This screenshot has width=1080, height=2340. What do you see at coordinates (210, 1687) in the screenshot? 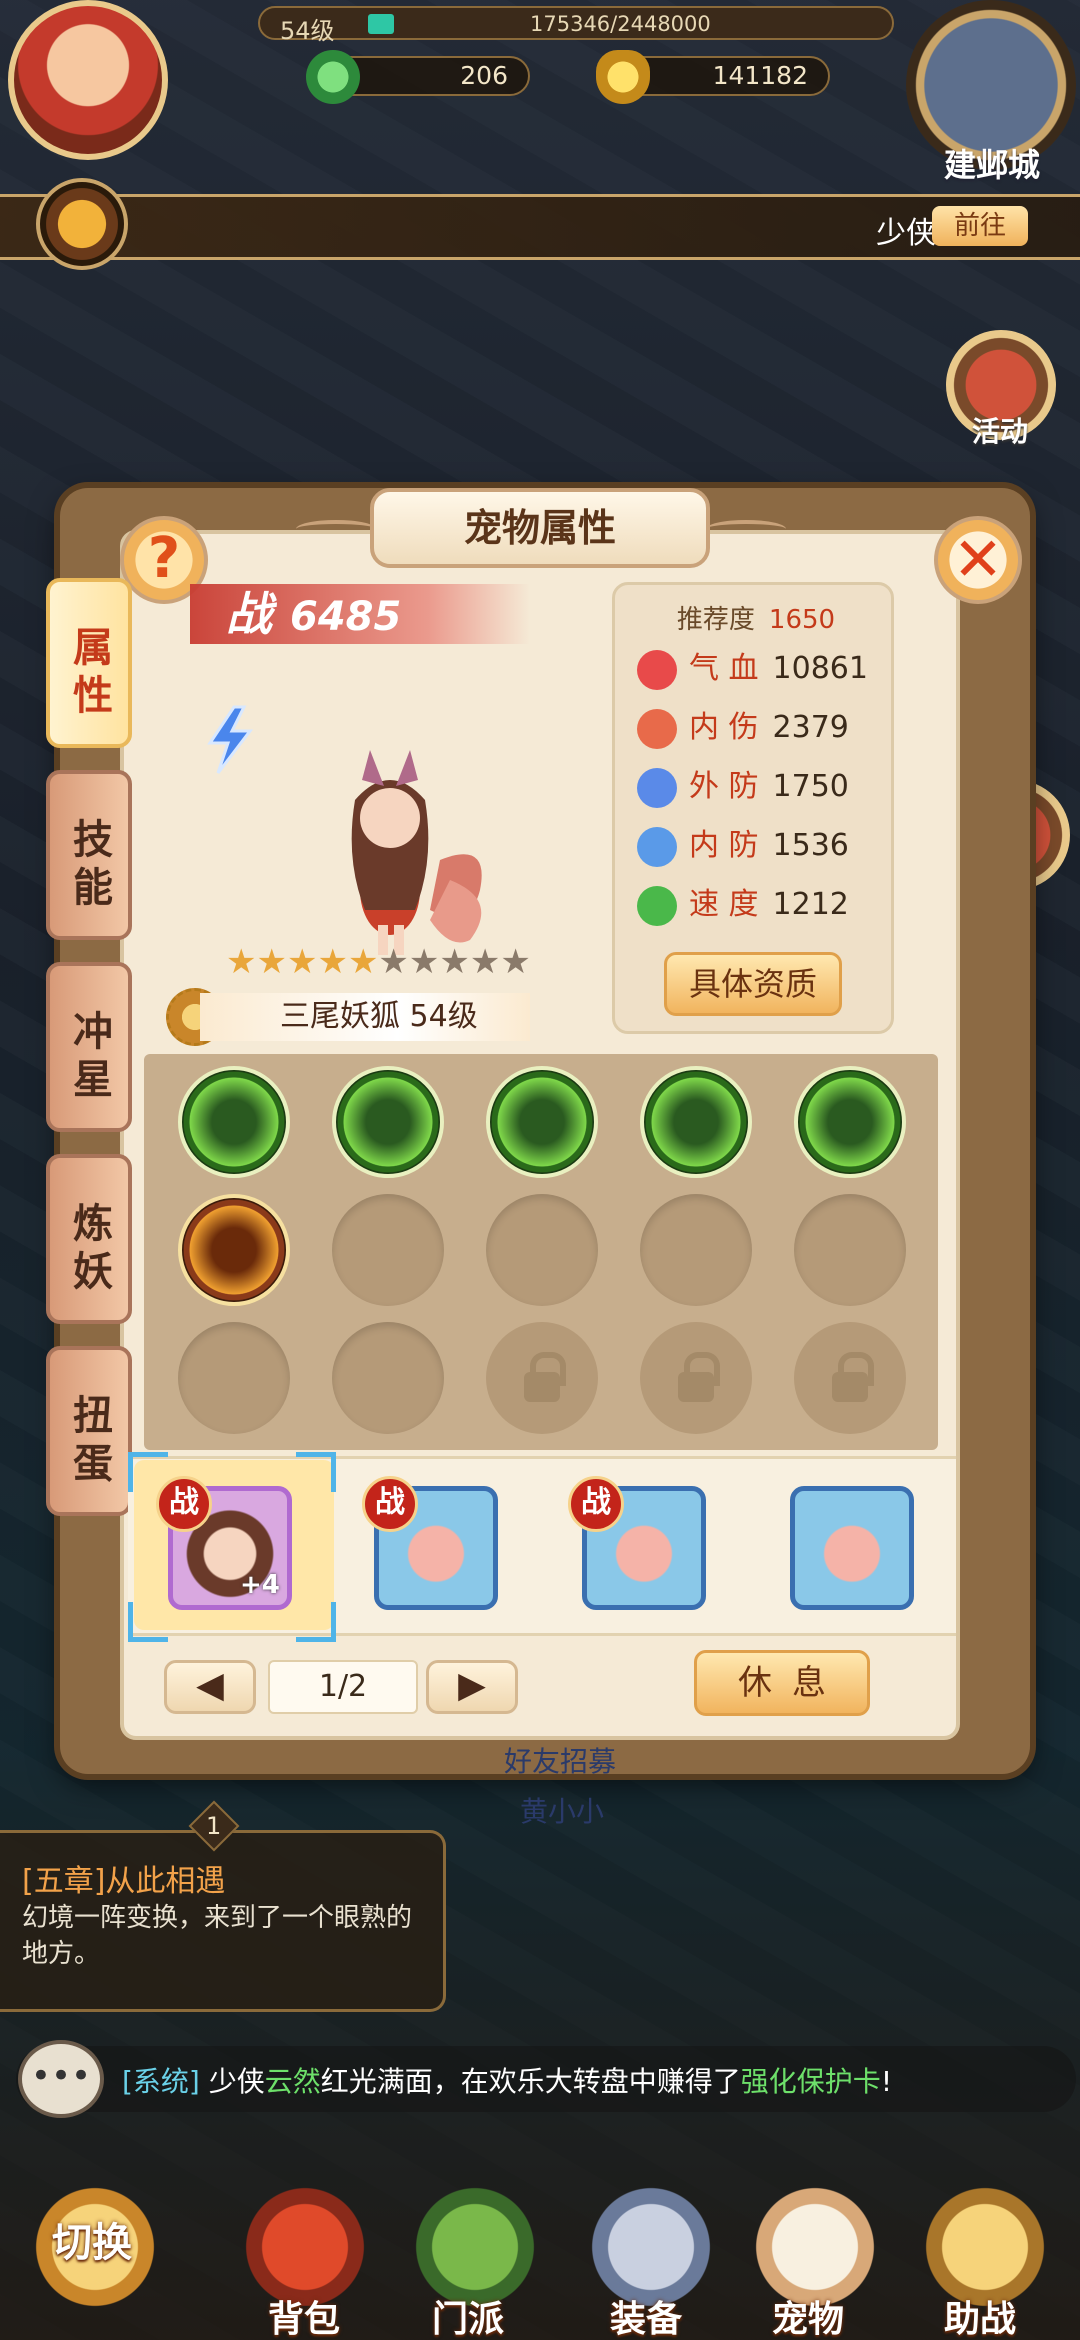
I see `prev-page-button: ◀` at bounding box center [210, 1687].